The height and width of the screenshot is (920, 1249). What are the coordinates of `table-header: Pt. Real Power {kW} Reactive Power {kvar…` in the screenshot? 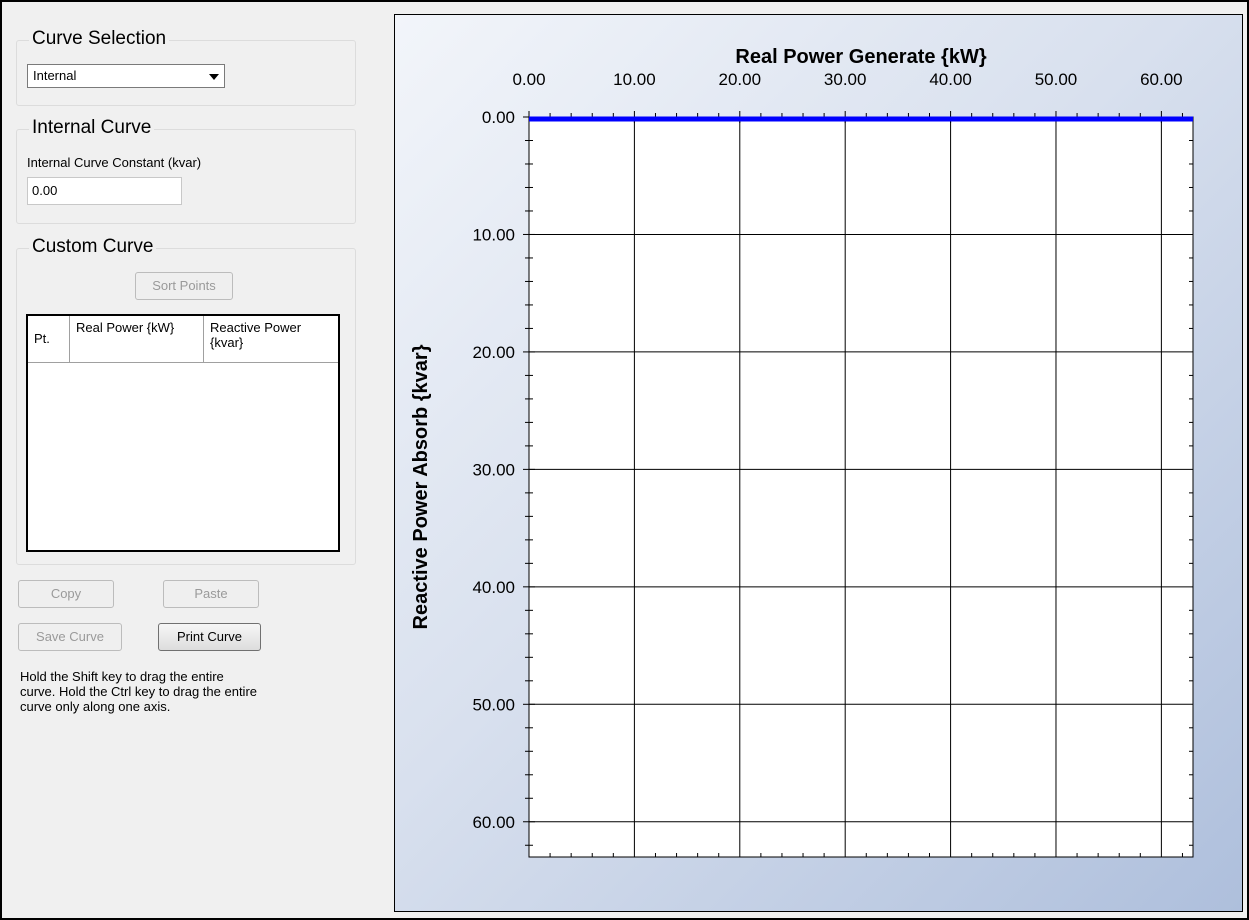 It's located at (183, 339).